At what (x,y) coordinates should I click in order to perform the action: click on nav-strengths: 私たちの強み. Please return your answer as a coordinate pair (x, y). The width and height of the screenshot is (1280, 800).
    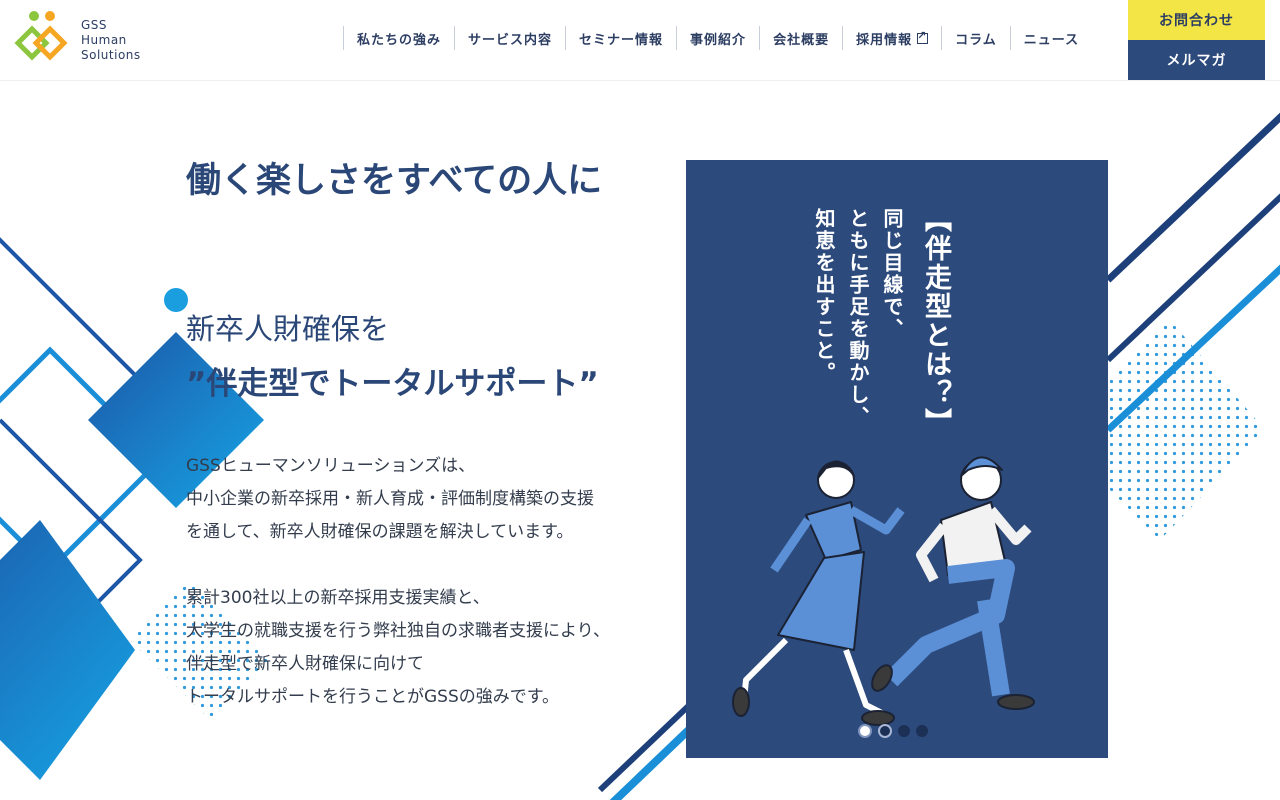
    Looking at the image, I should click on (398, 38).